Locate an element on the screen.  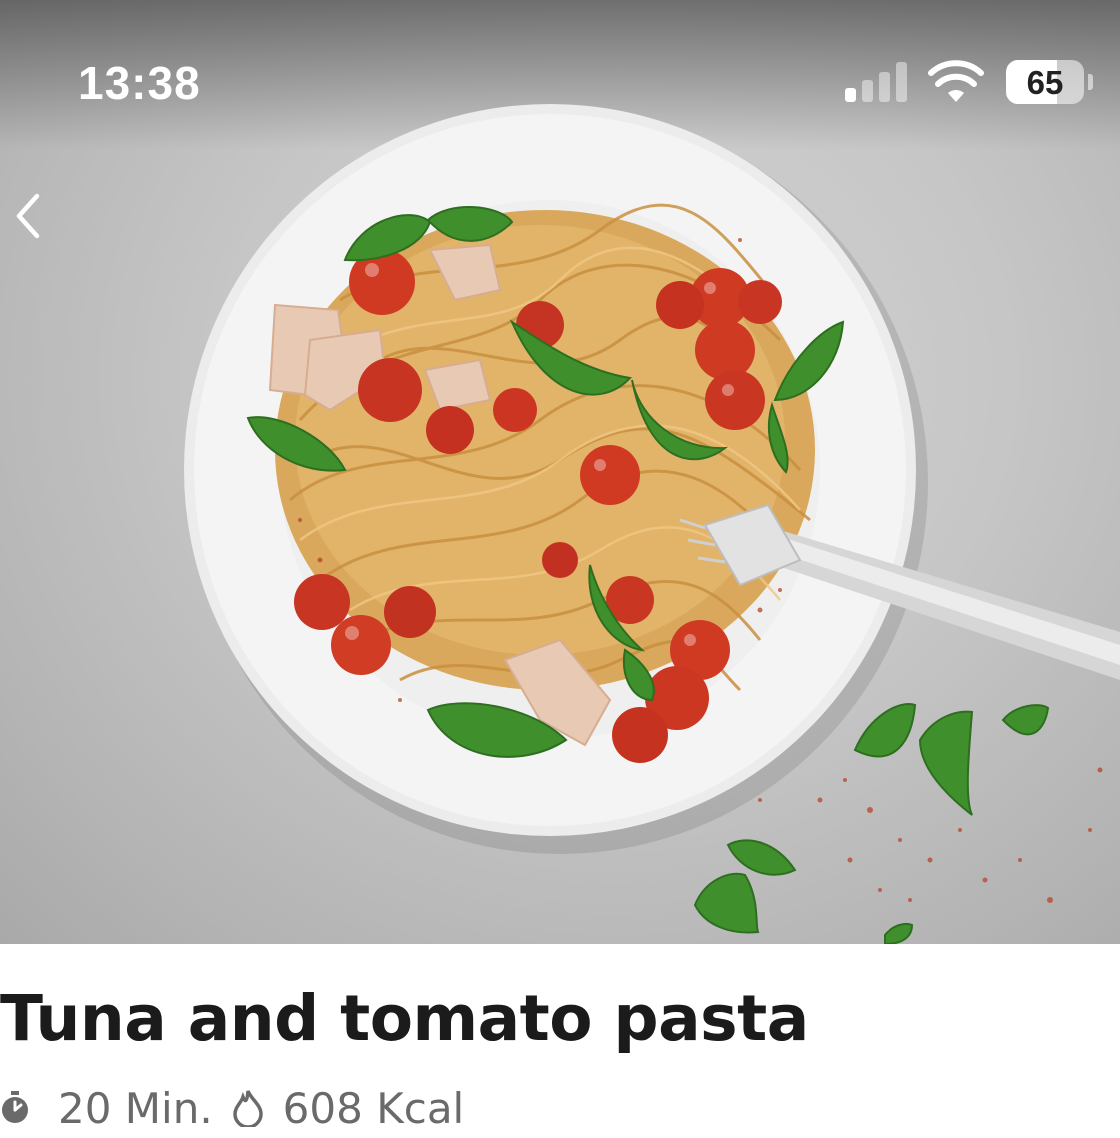
wifi-icon is located at coordinates (956, 81).